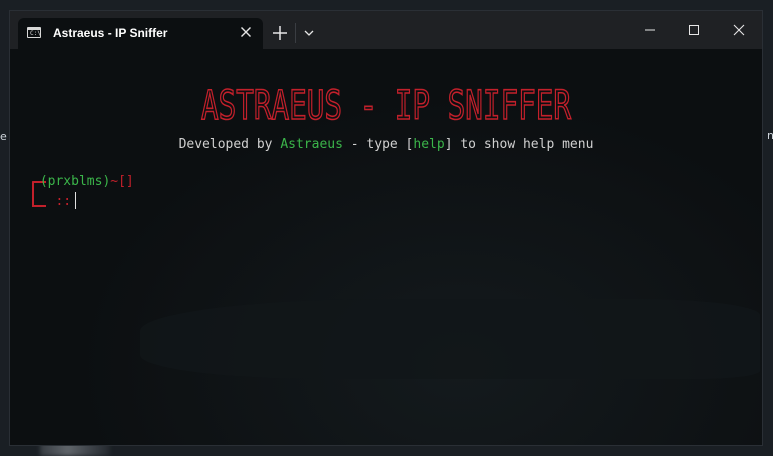 The image size is (773, 456). Describe the element at coordinates (450, 339) in the screenshot. I see `background-image-faint` at that location.